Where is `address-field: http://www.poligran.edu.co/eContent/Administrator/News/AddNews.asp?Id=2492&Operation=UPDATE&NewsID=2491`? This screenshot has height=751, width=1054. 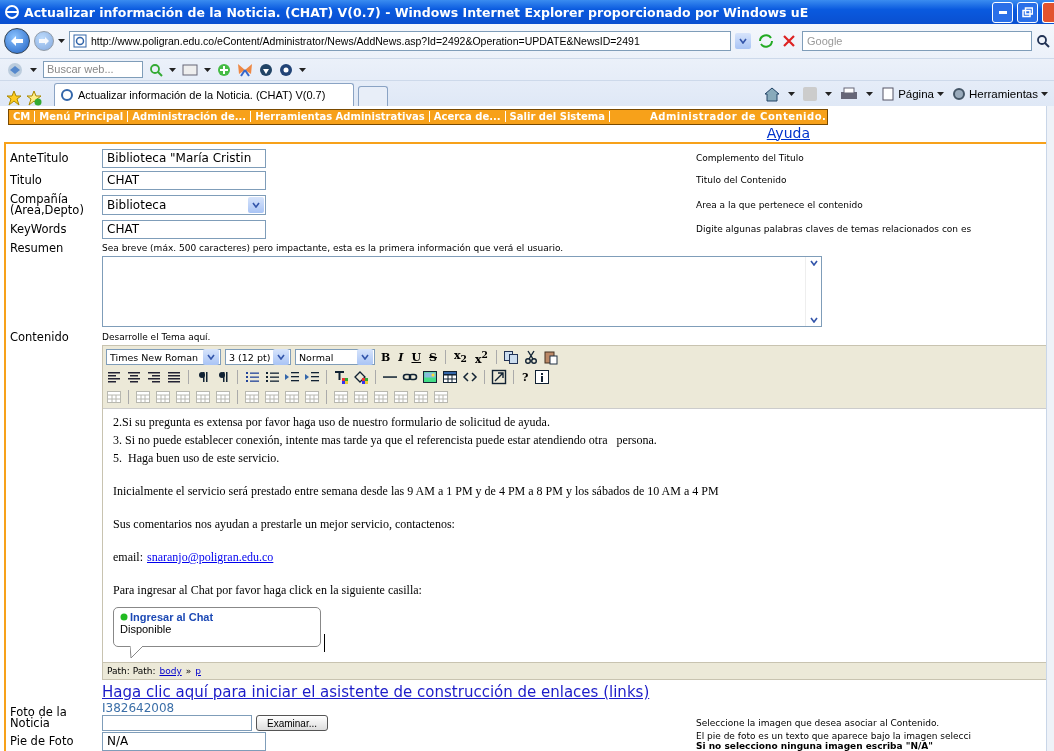
address-field: http://www.poligran.edu.co/eContent/Administrator/News/AddNews.asp?Id=2492&Operation=UPDATE&NewsID=2491 is located at coordinates (400, 41).